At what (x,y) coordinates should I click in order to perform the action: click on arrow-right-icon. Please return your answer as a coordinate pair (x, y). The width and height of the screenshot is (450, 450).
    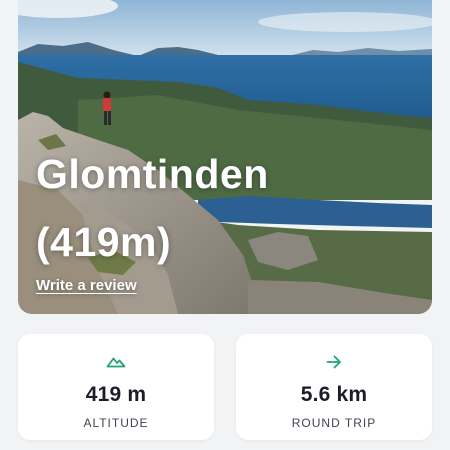
    Looking at the image, I should click on (334, 362).